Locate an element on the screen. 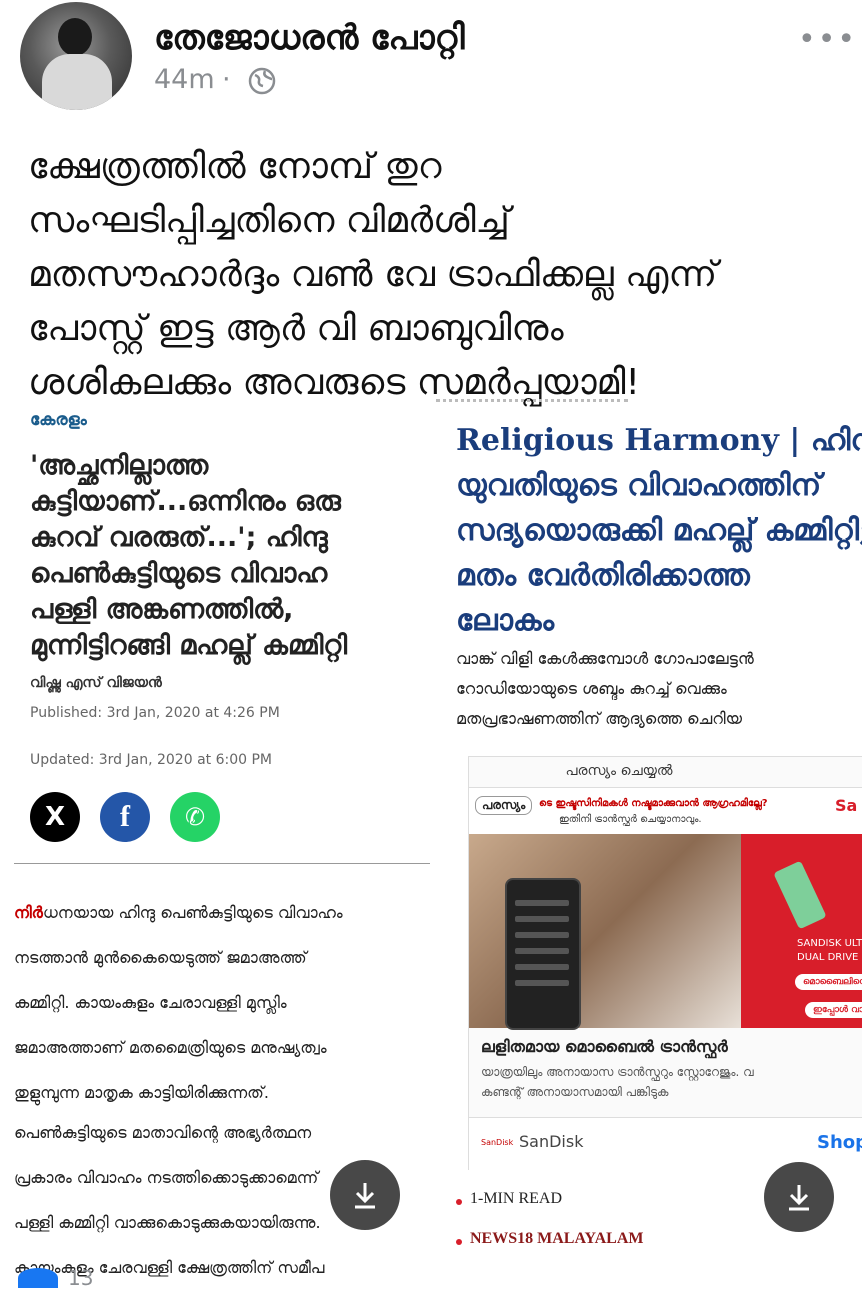 The image size is (862, 1290). published-date: Published: 3rd Jan, 2020 at 4:26 PM is located at coordinates (155, 713).